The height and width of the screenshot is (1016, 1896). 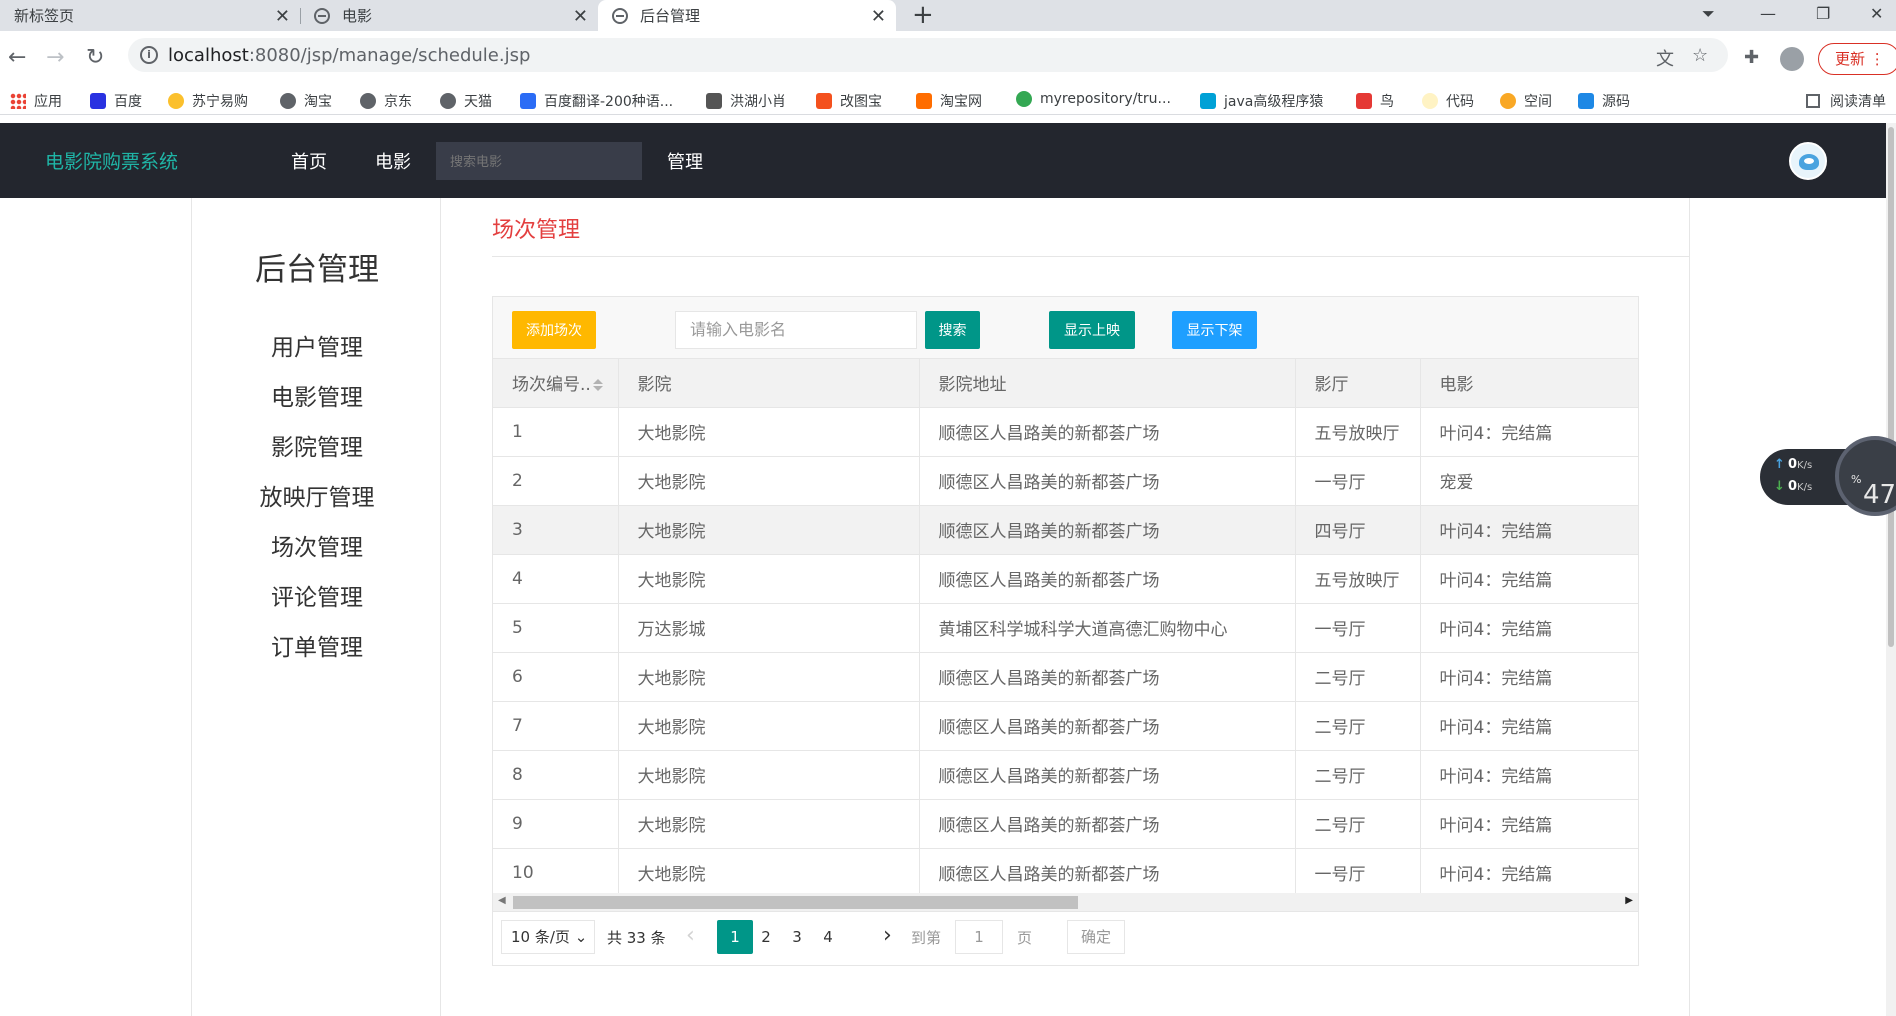 What do you see at coordinates (1792, 59) in the screenshot?
I see `profile-avatar-icon` at bounding box center [1792, 59].